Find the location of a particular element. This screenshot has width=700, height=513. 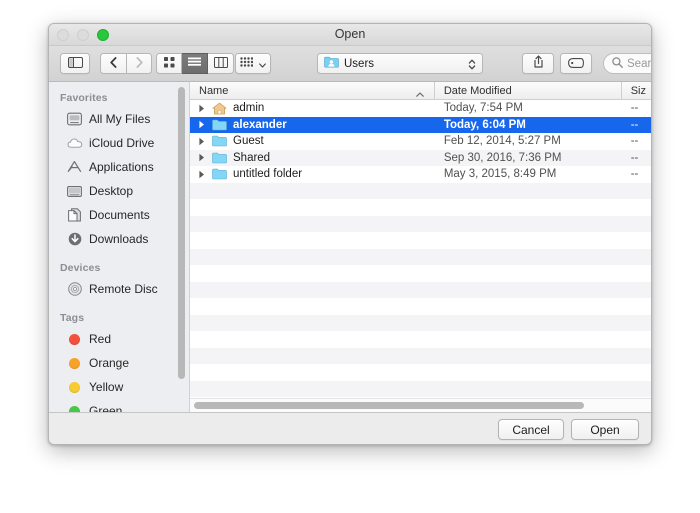

list-view-button is located at coordinates (195, 63).